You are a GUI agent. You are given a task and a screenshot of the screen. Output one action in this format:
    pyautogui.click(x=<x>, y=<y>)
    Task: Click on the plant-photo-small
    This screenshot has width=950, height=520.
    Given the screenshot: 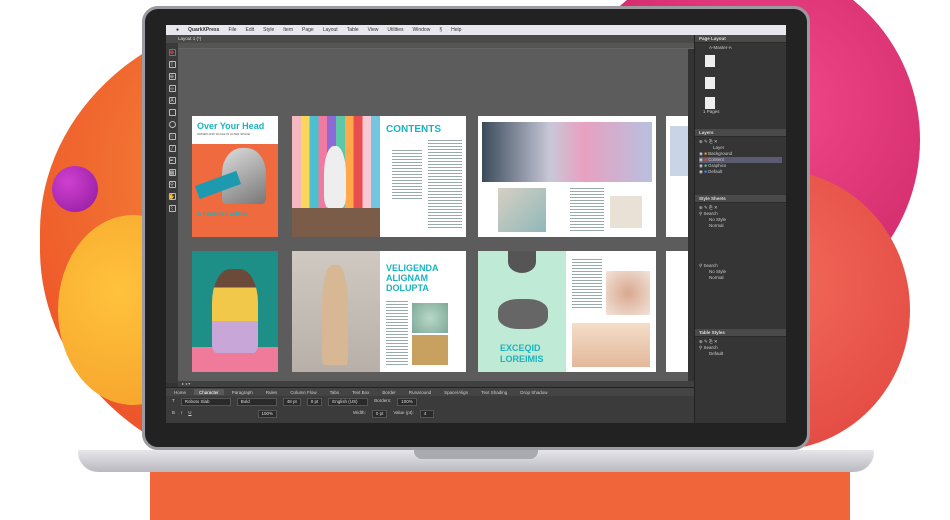 What is the action you would take?
    pyautogui.click(x=430, y=350)
    